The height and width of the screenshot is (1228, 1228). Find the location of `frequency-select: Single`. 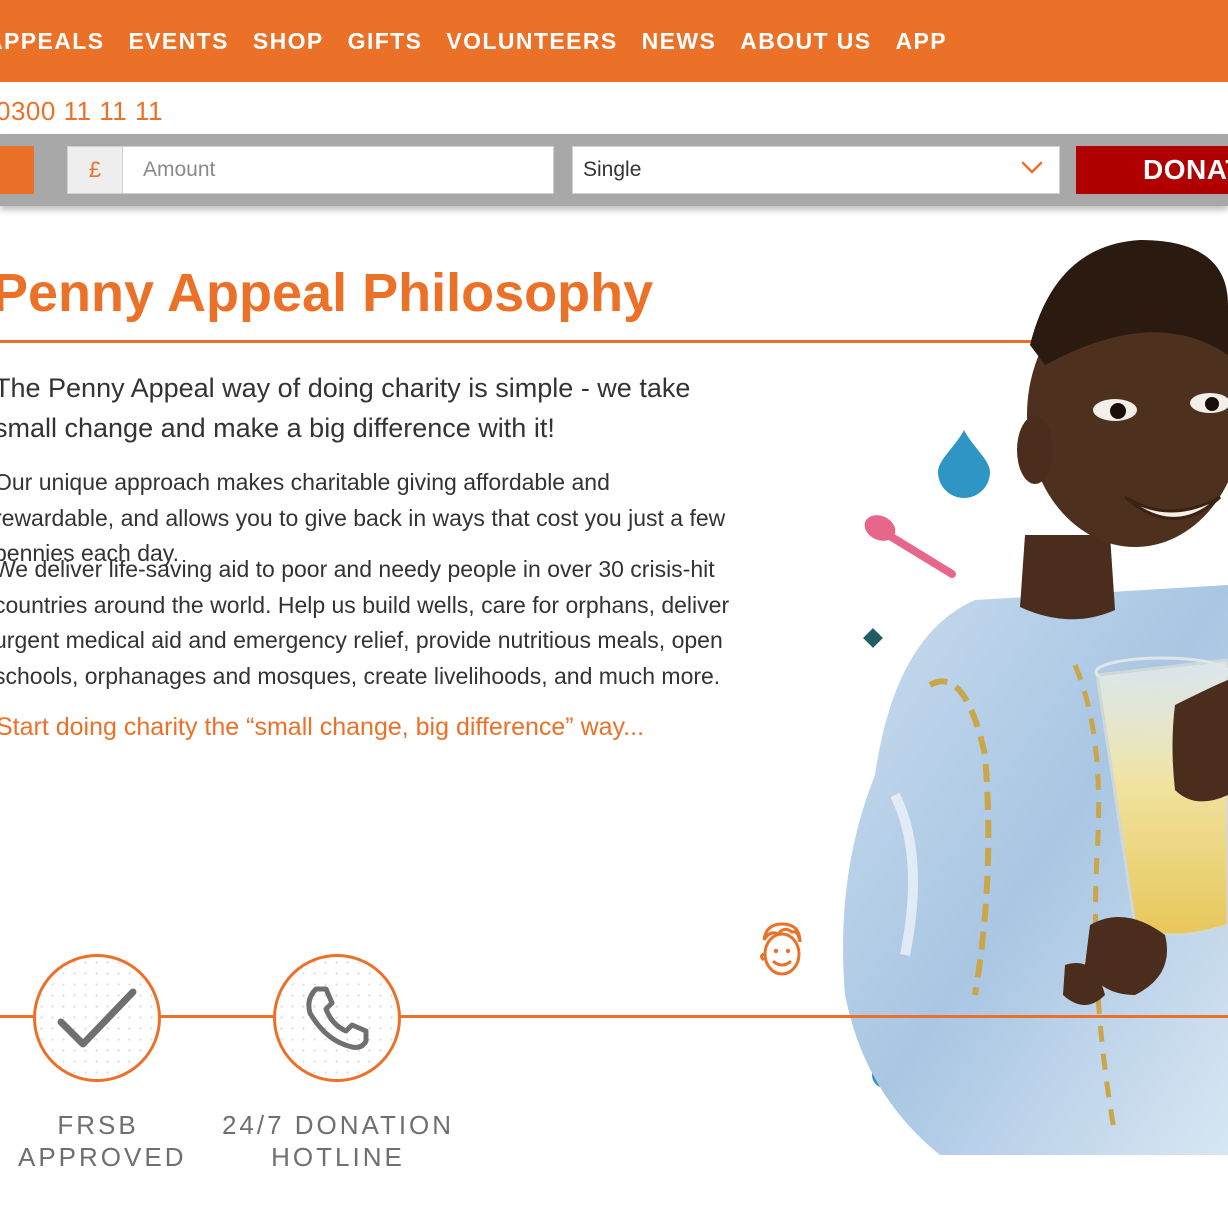

frequency-select: Single is located at coordinates (816, 170).